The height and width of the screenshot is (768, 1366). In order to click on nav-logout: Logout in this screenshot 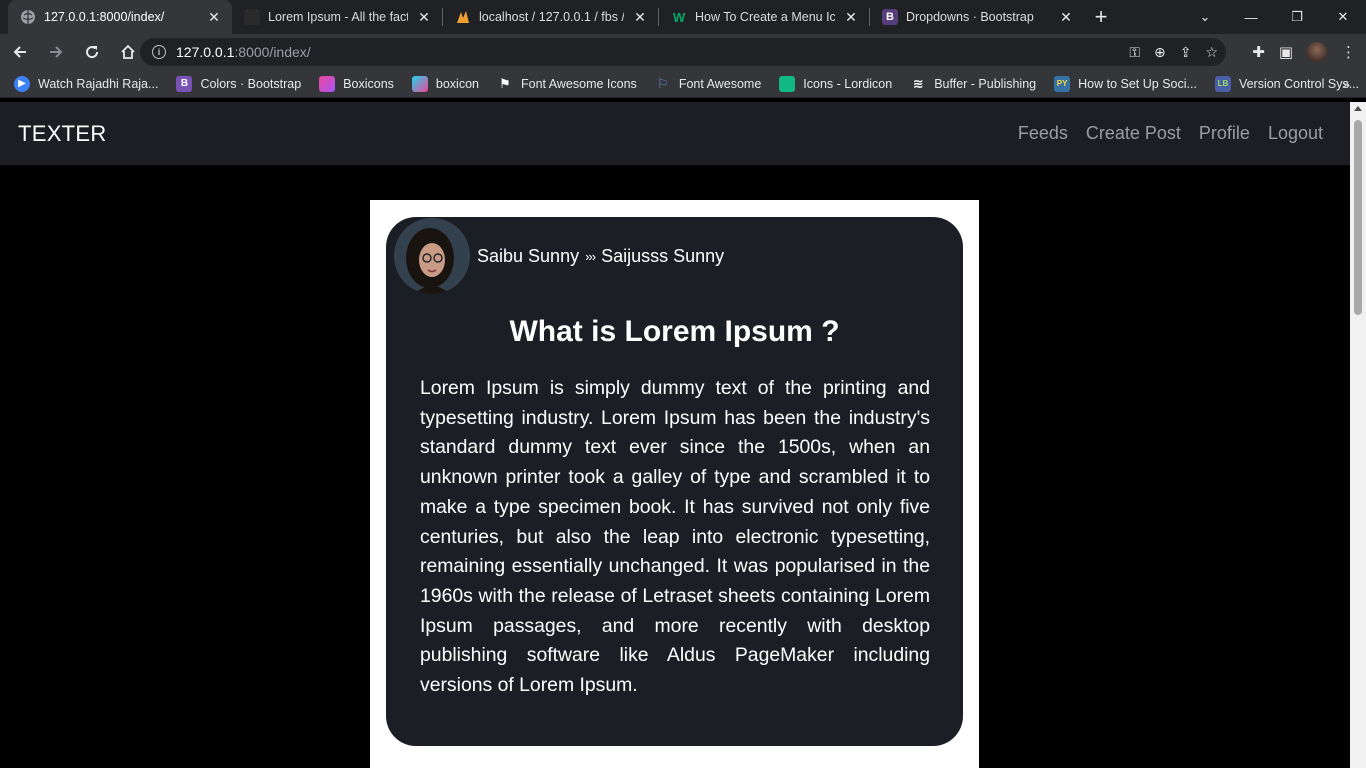, I will do `click(1295, 133)`.